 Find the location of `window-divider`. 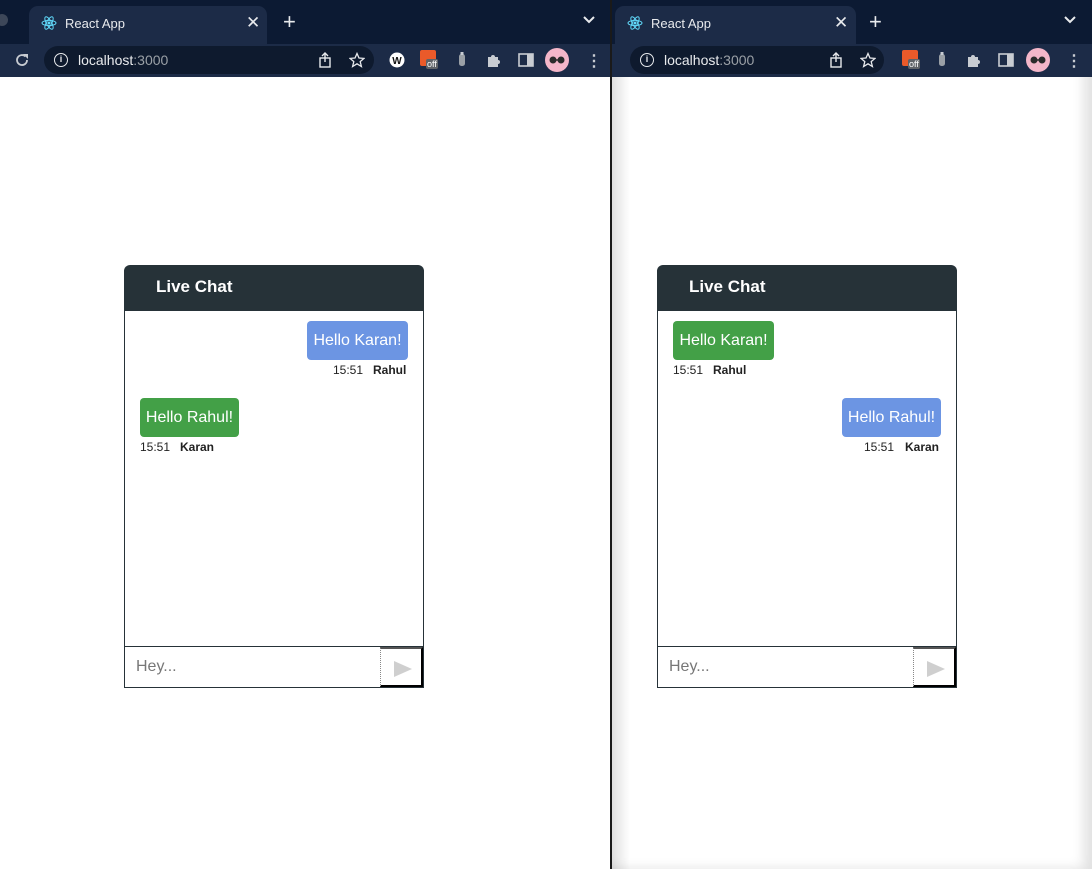

window-divider is located at coordinates (611, 434).